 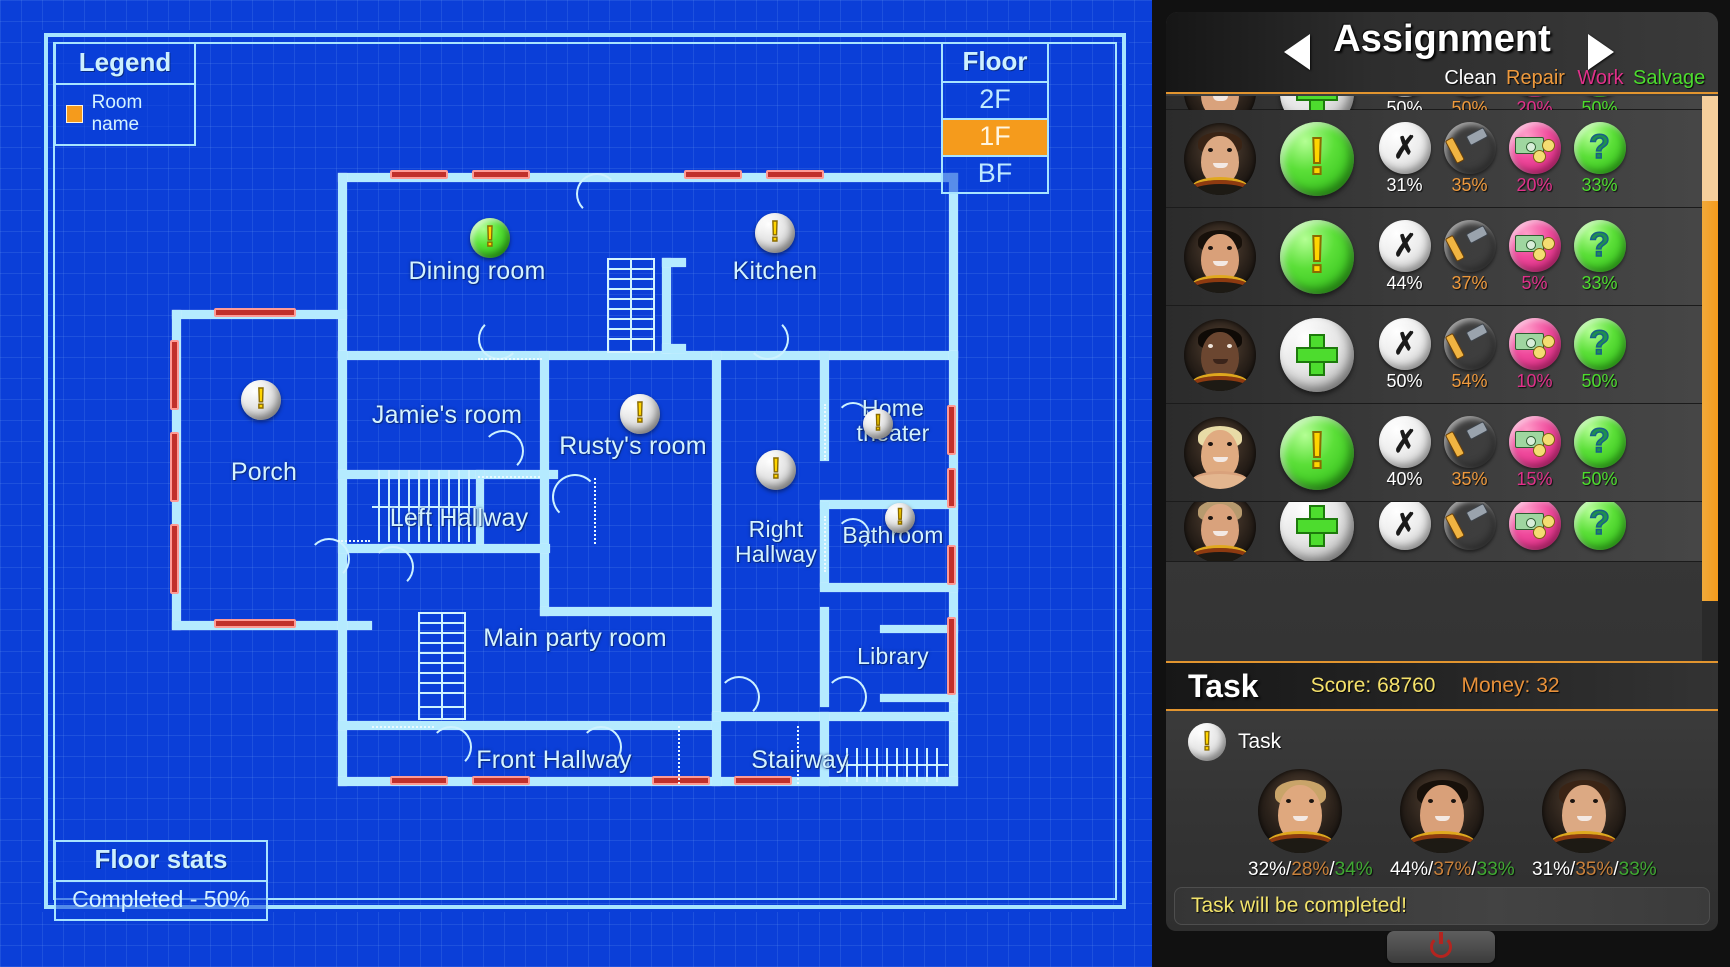 I want to click on task-worker: 44%/37%/33%, so click(x=1452, y=825).